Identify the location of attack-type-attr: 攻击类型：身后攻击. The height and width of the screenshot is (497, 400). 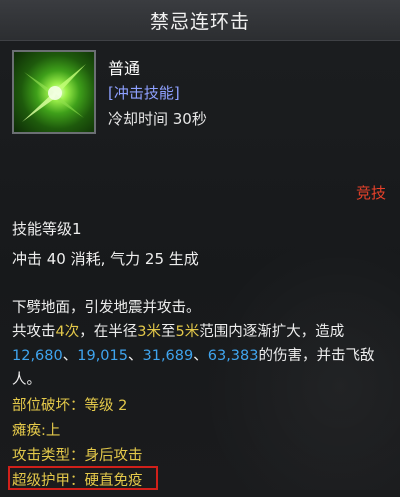
(77, 456).